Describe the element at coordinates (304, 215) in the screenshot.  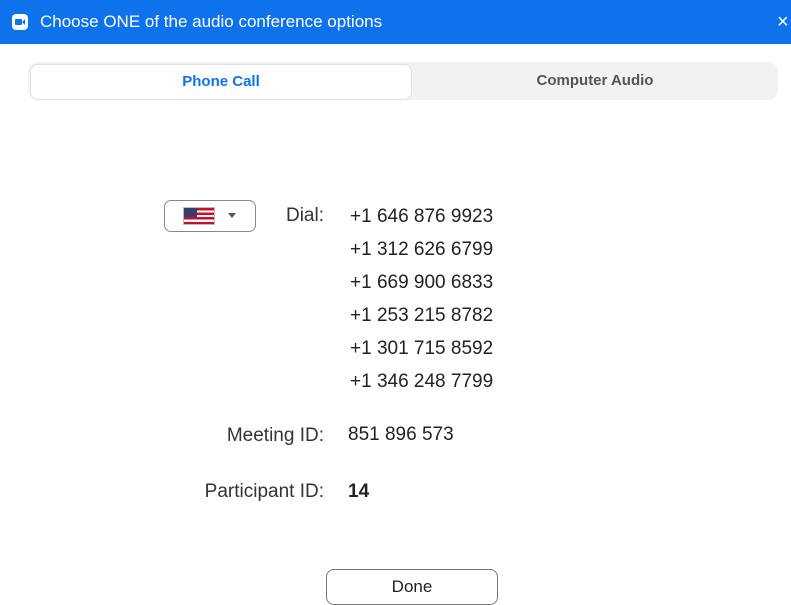
I see `dial-label: Dial:` at that location.